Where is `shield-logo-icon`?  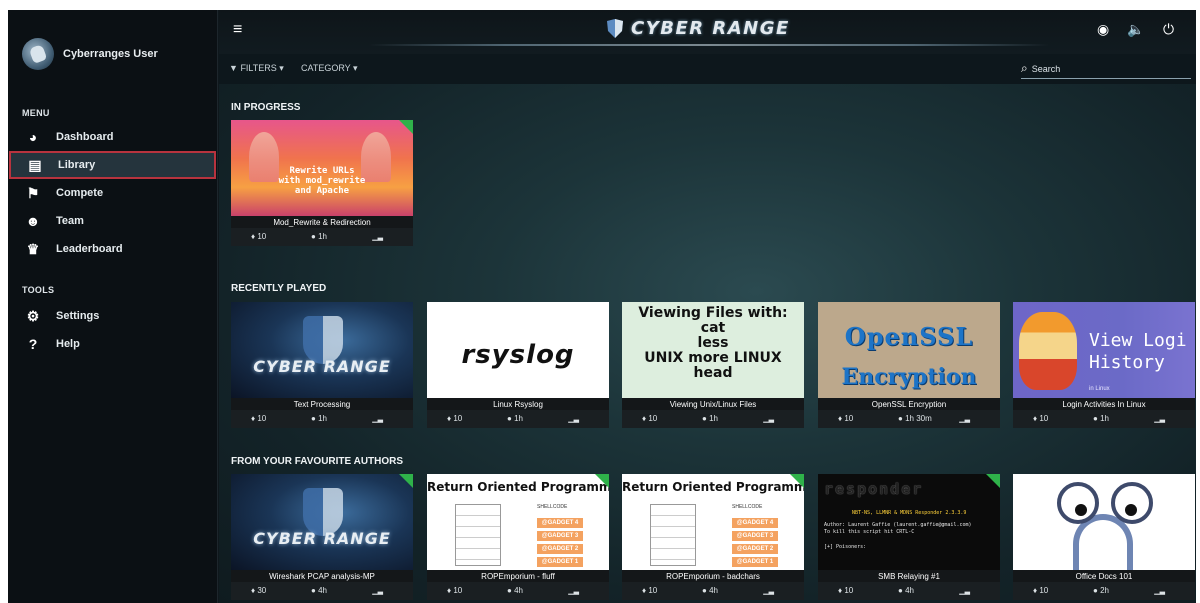
shield-logo-icon is located at coordinates (615, 28).